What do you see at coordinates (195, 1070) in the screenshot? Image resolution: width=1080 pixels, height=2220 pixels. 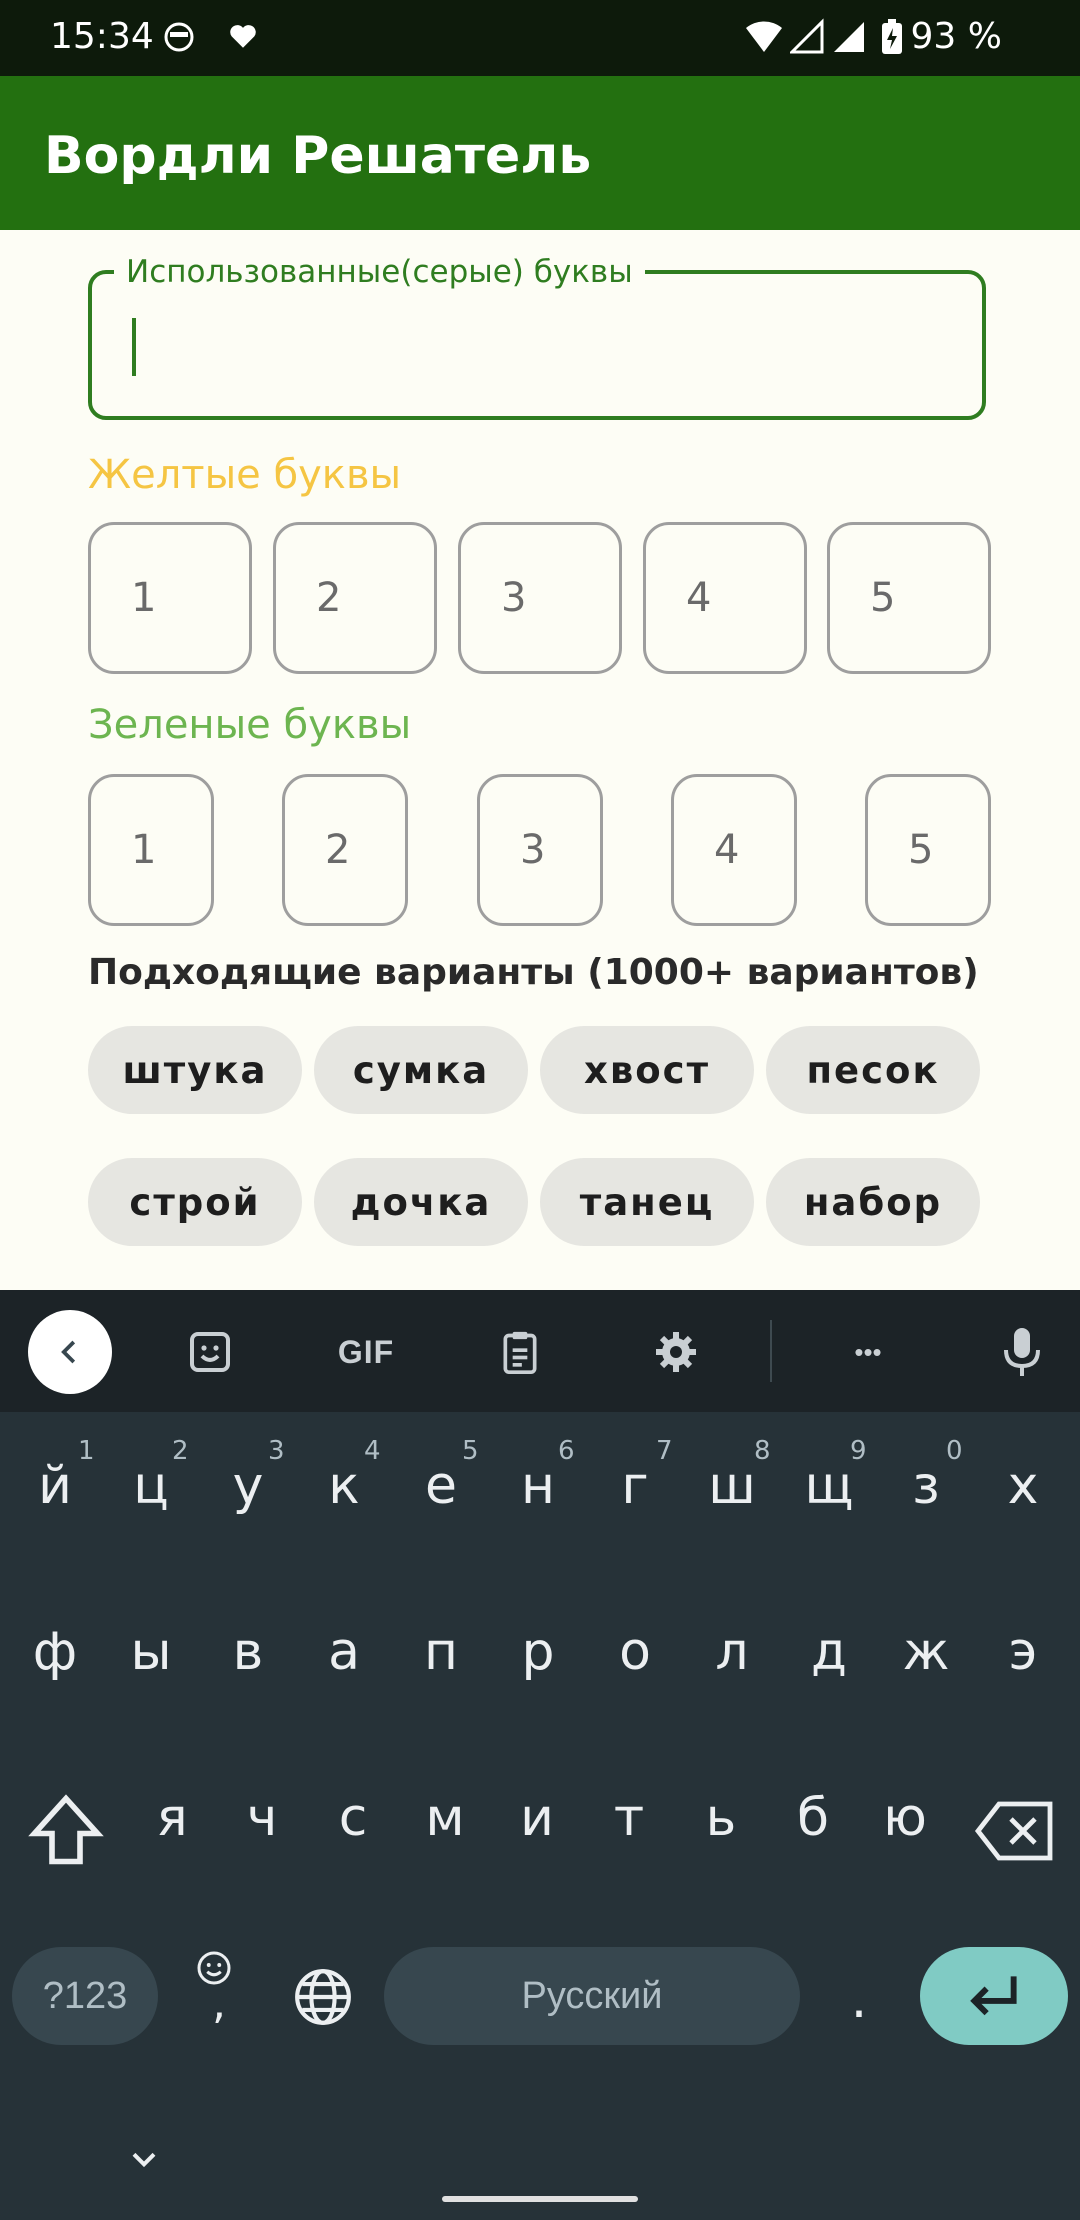 I see `word-chip: штука` at bounding box center [195, 1070].